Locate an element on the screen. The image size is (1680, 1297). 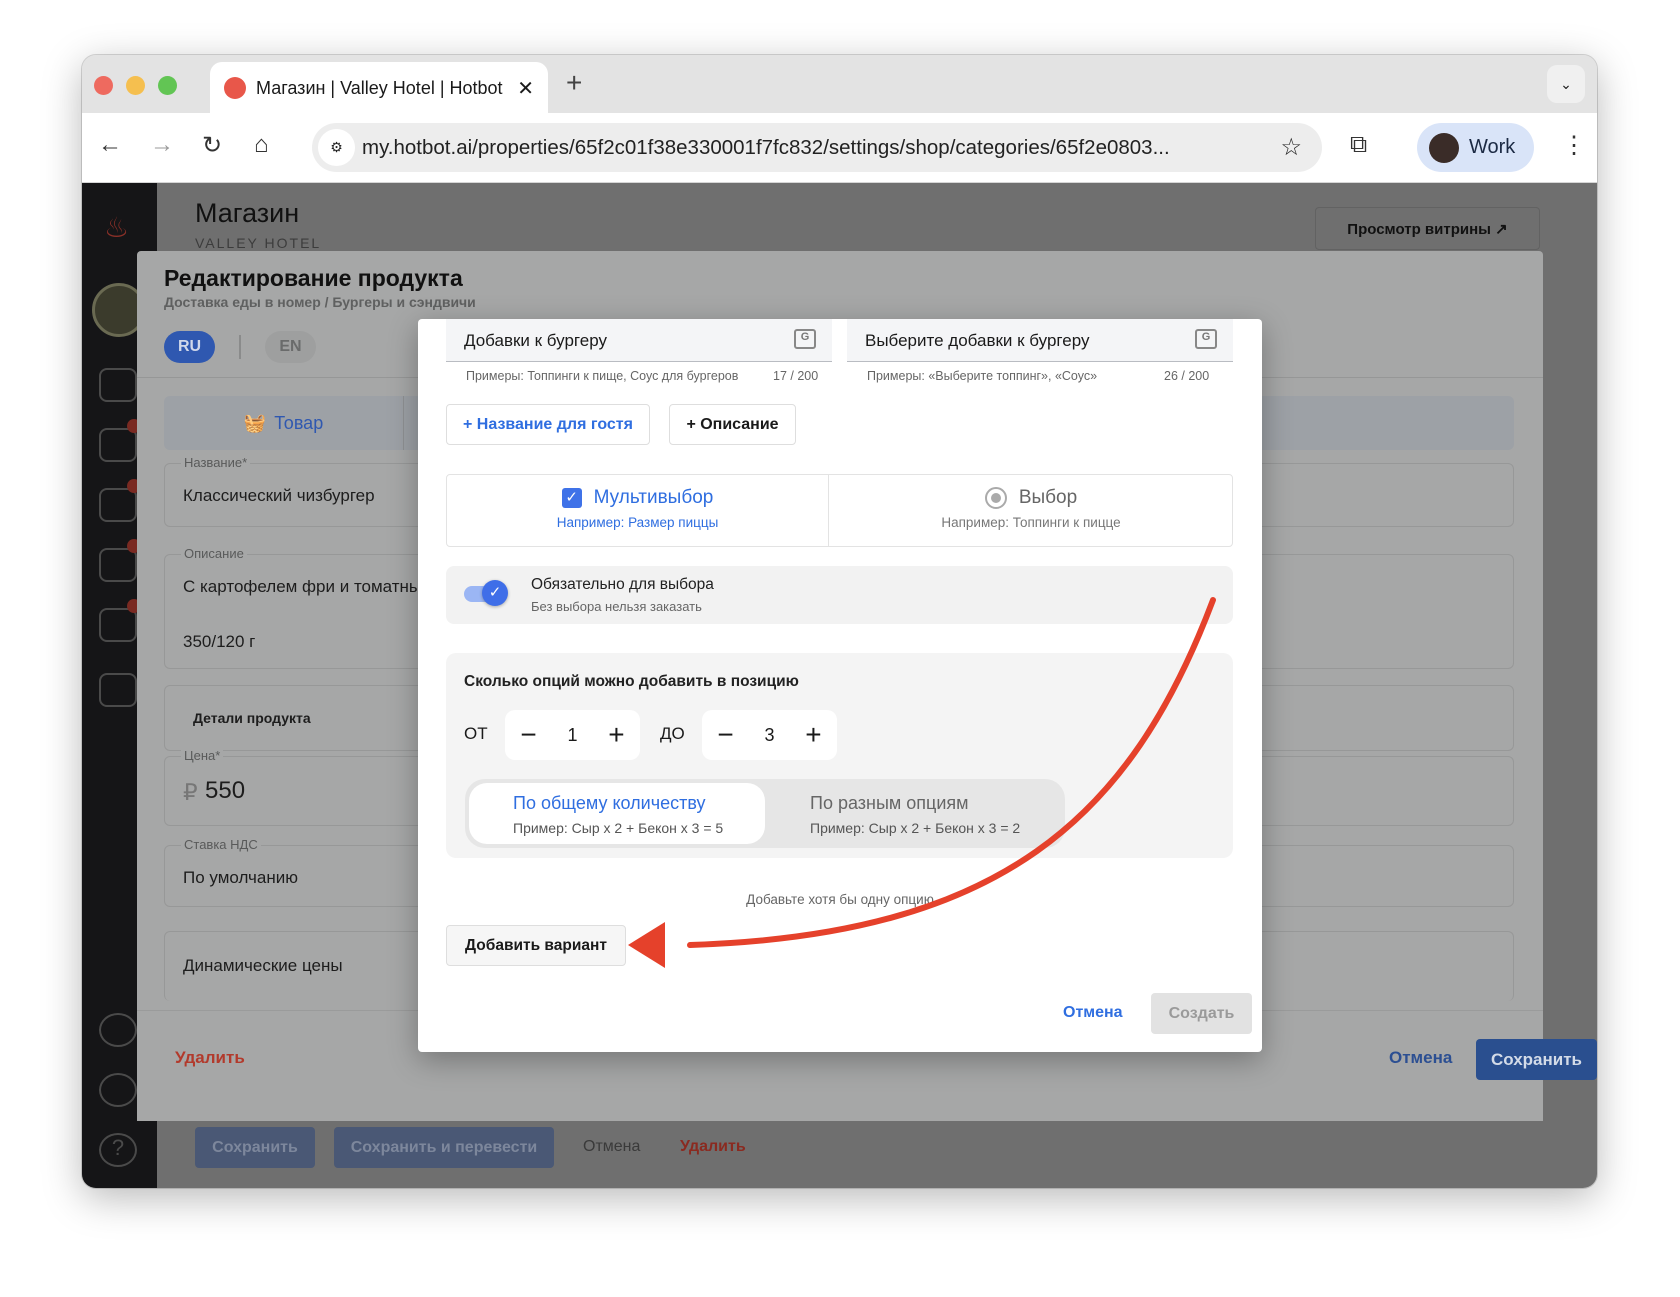
arrow-head-icon is located at coordinates (646, 945).